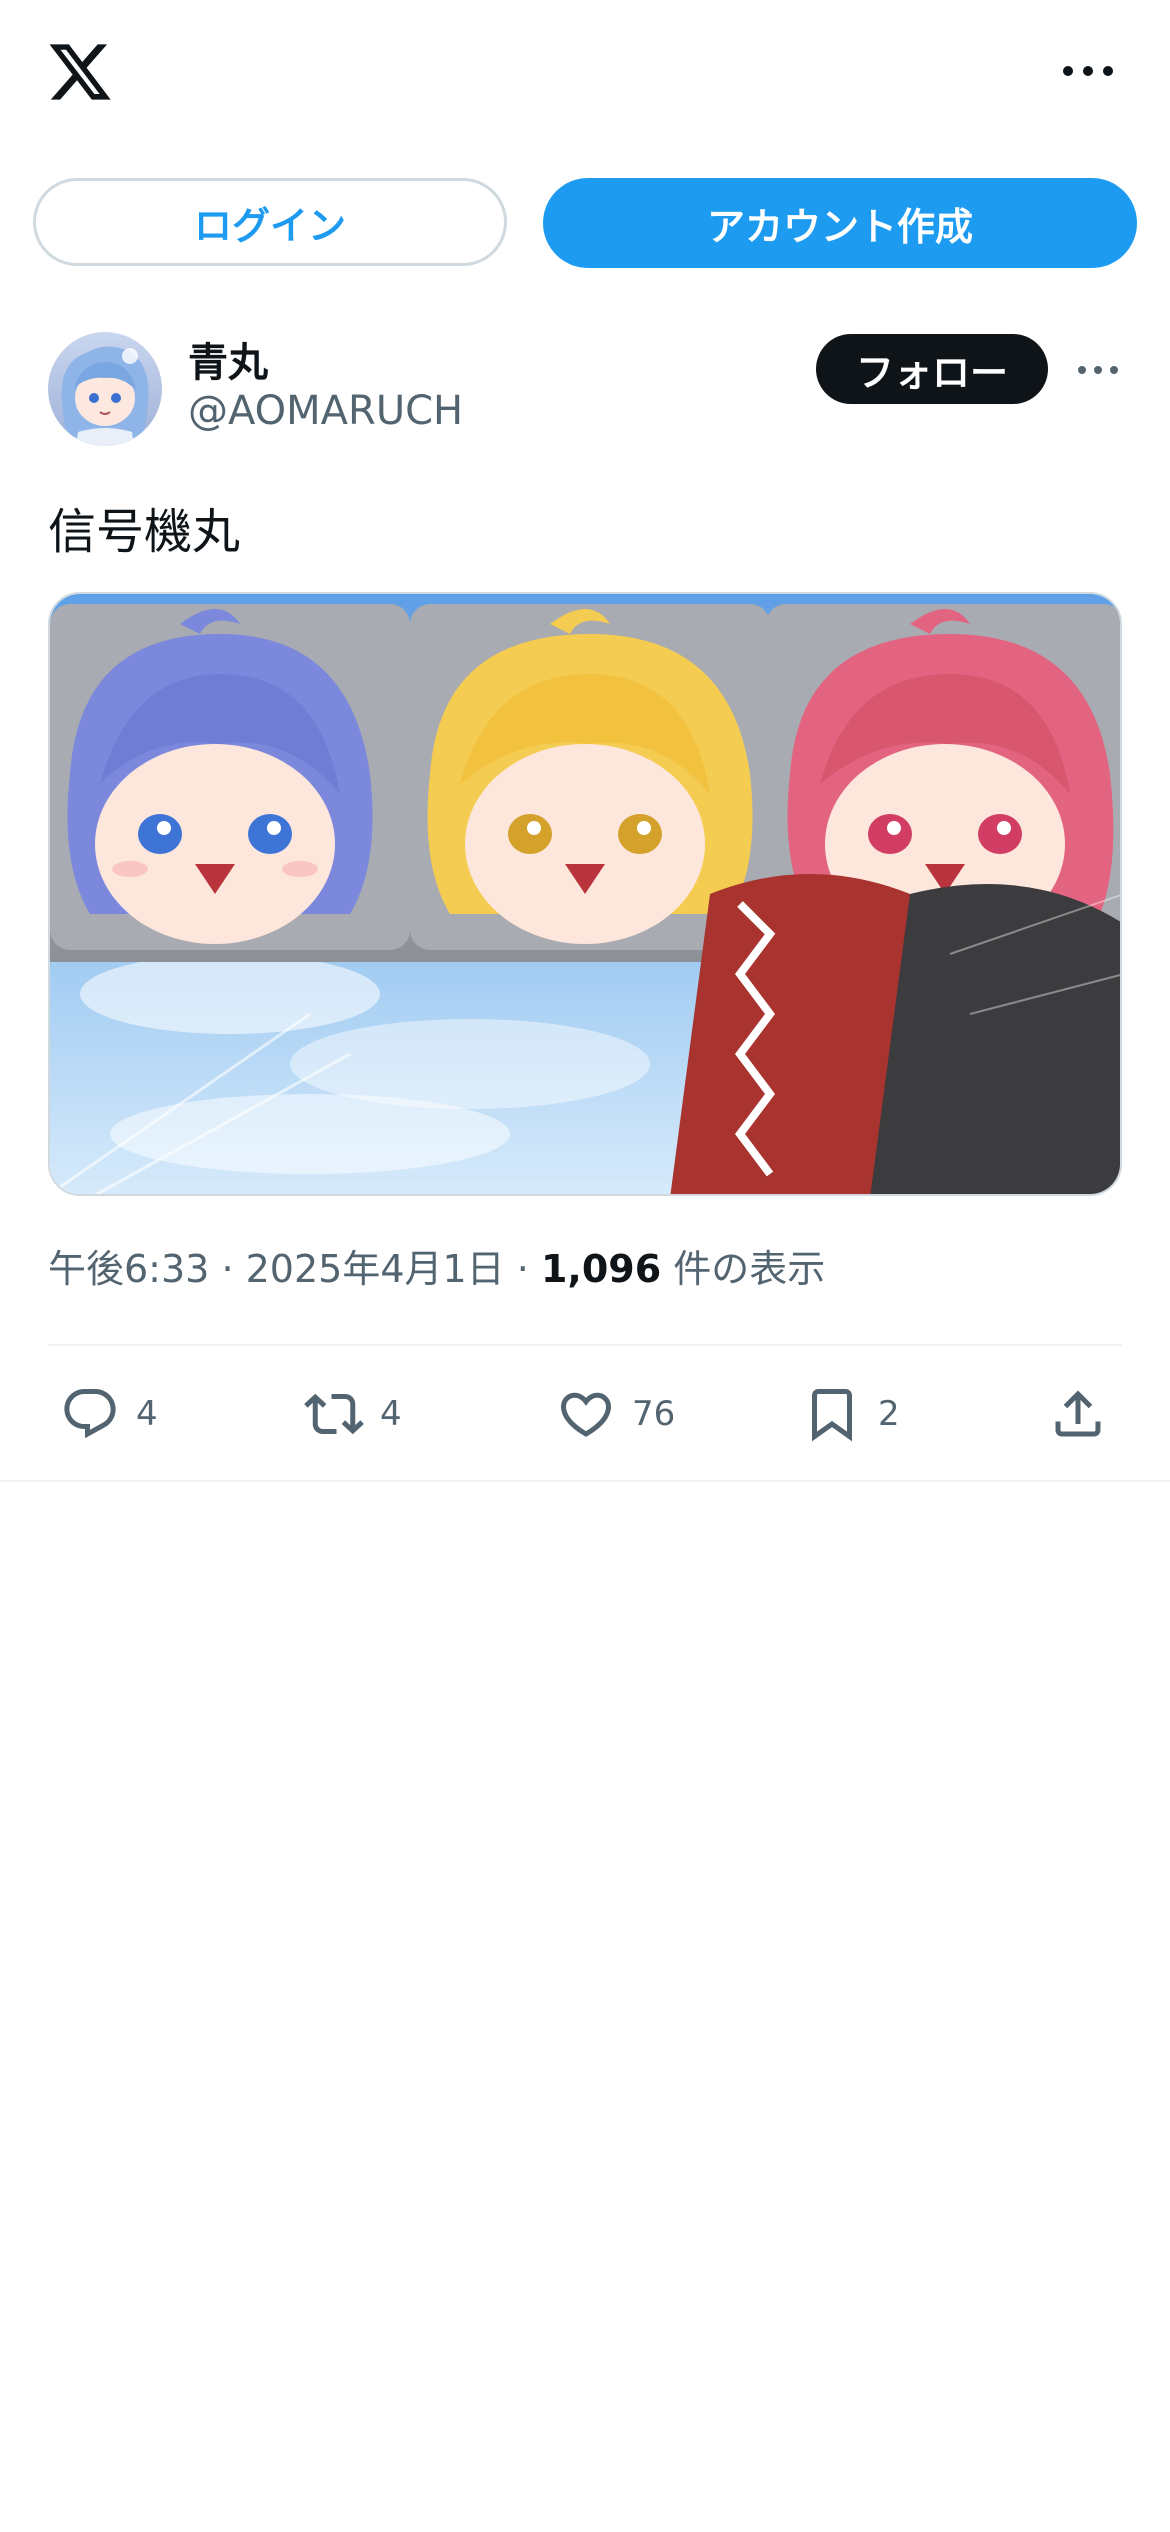  I want to click on create-account-button: アカウント作成, so click(840, 223).